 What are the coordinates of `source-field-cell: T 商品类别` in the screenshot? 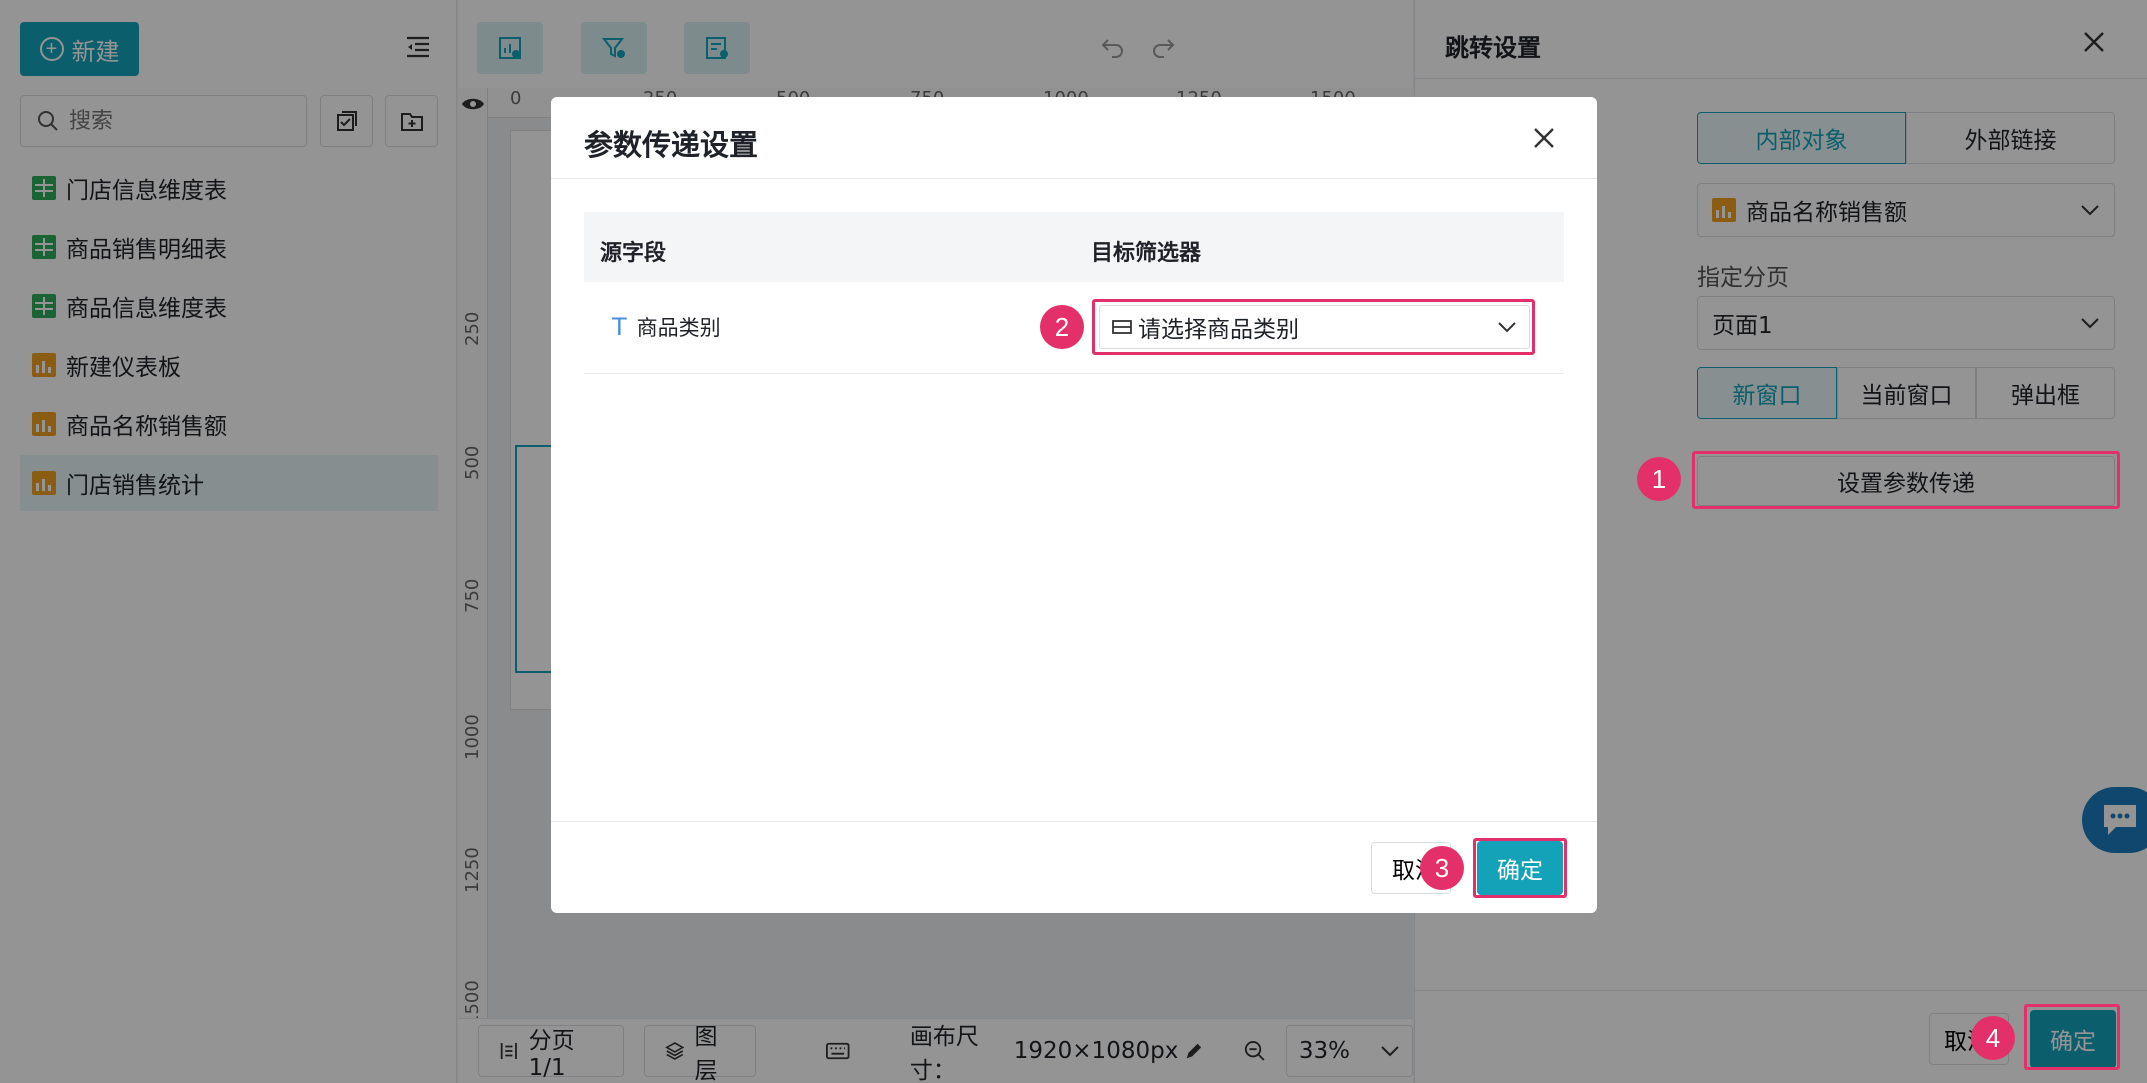 It's located at (666, 327).